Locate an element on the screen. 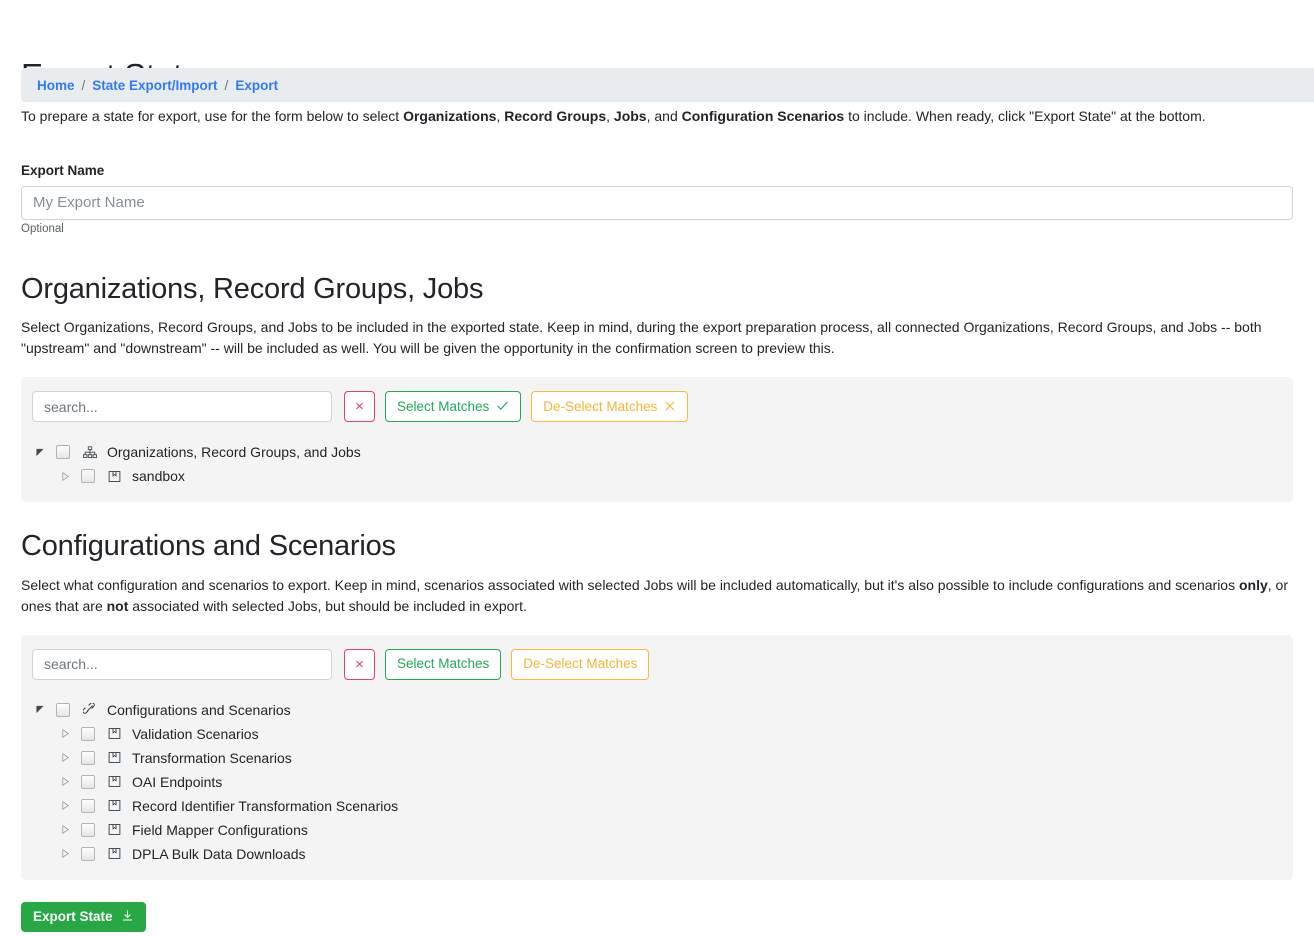  breadcrumb: Home / State Export/Import / Export is located at coordinates (667, 85).